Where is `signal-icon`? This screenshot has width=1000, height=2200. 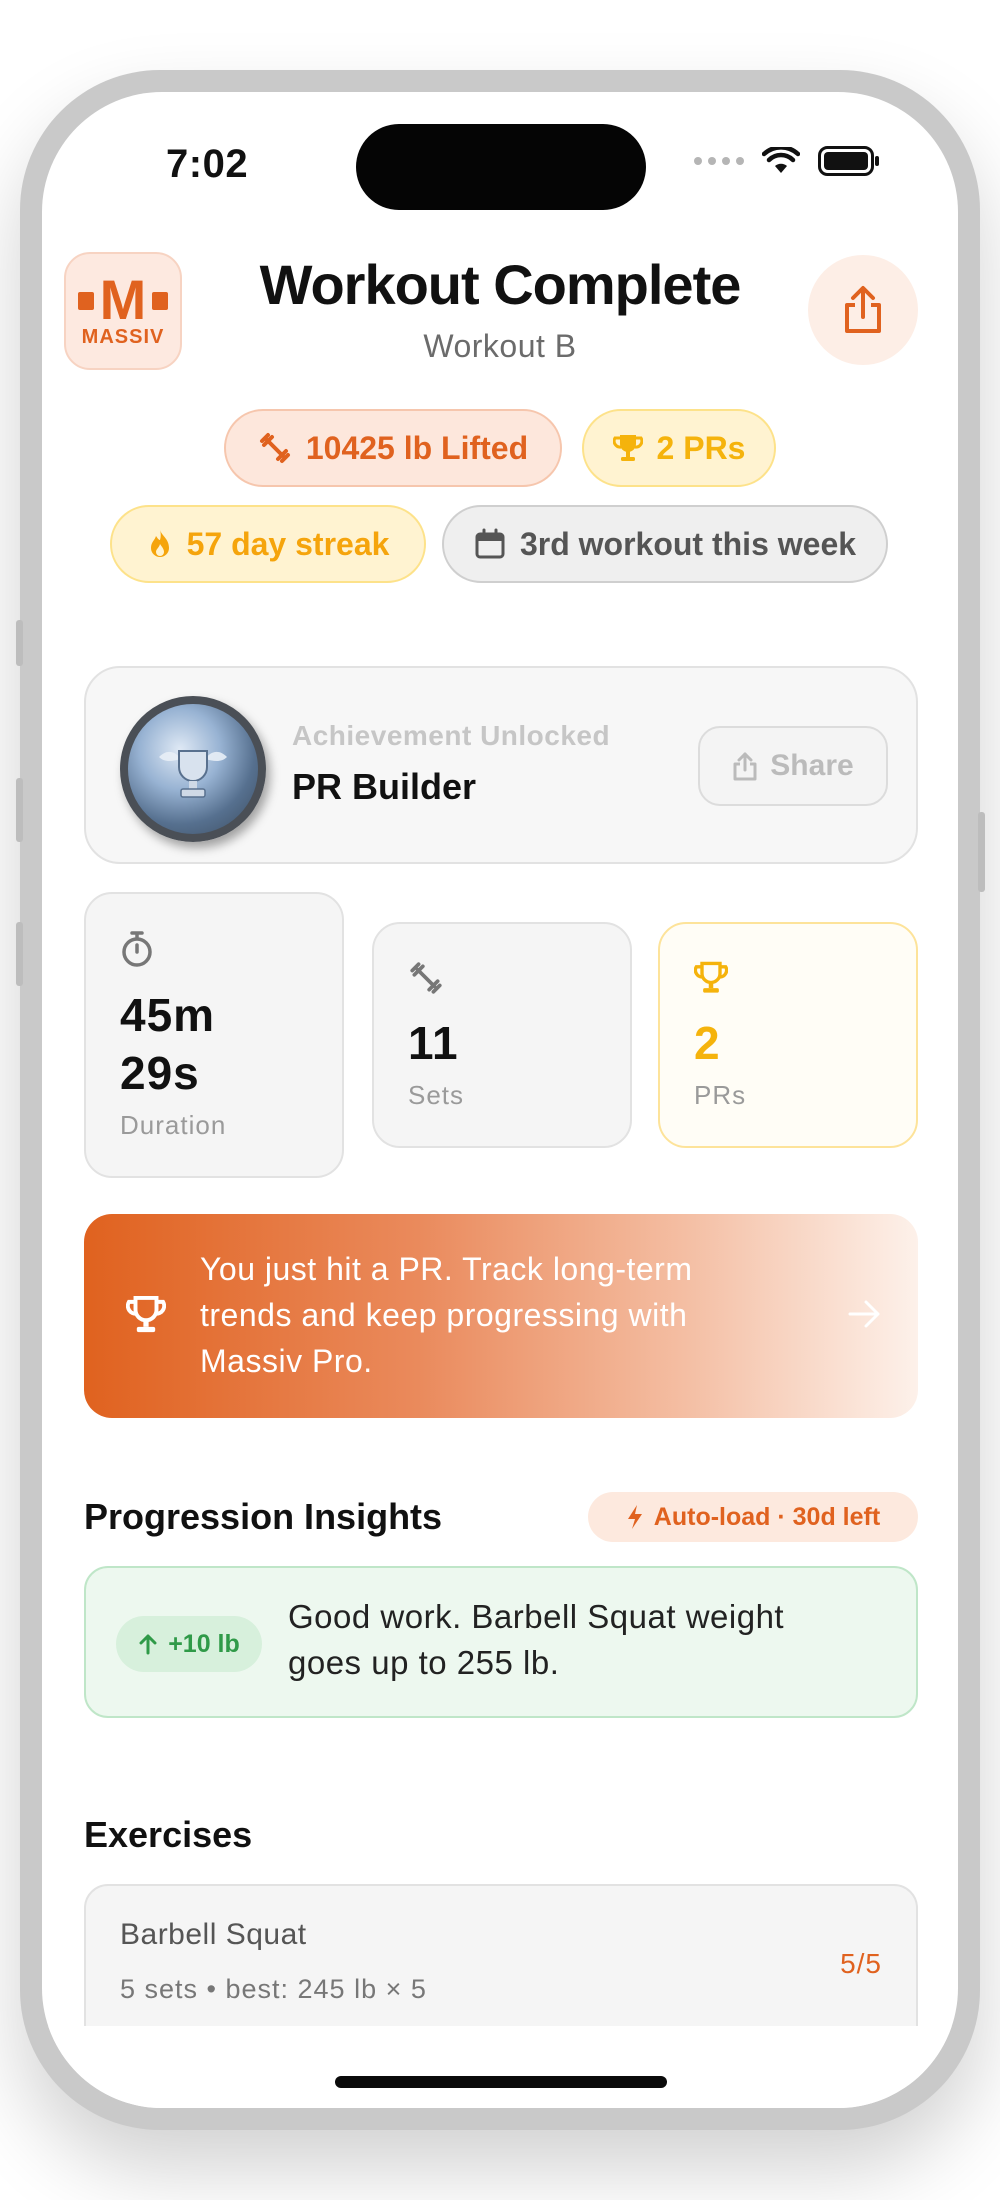
signal-icon is located at coordinates (719, 161).